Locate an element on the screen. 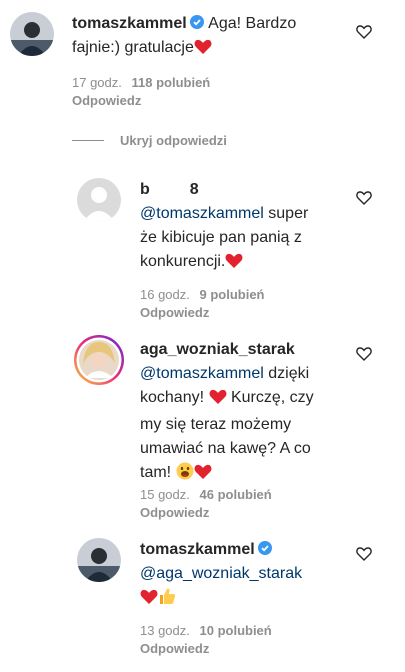  comment-meta: 17 godz. 118 polubień is located at coordinates (141, 83).